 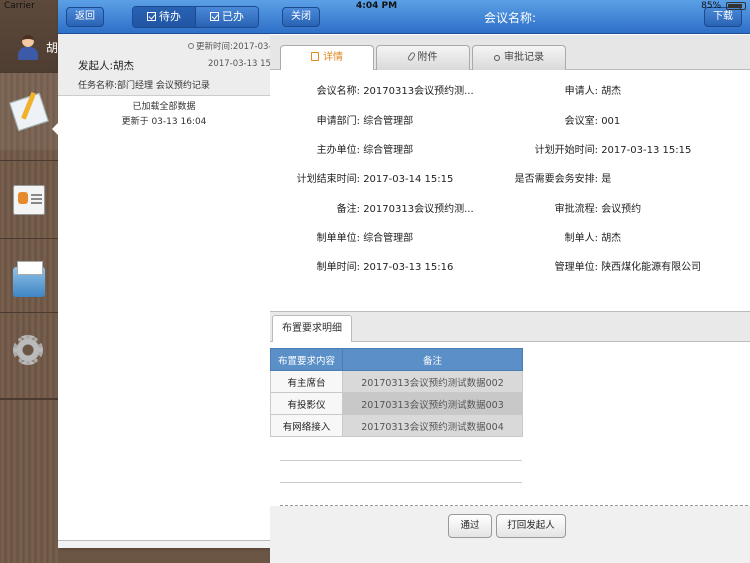 I want to click on task-name: 任务名称:部门经理 会议预约记录, so click(x=144, y=86).